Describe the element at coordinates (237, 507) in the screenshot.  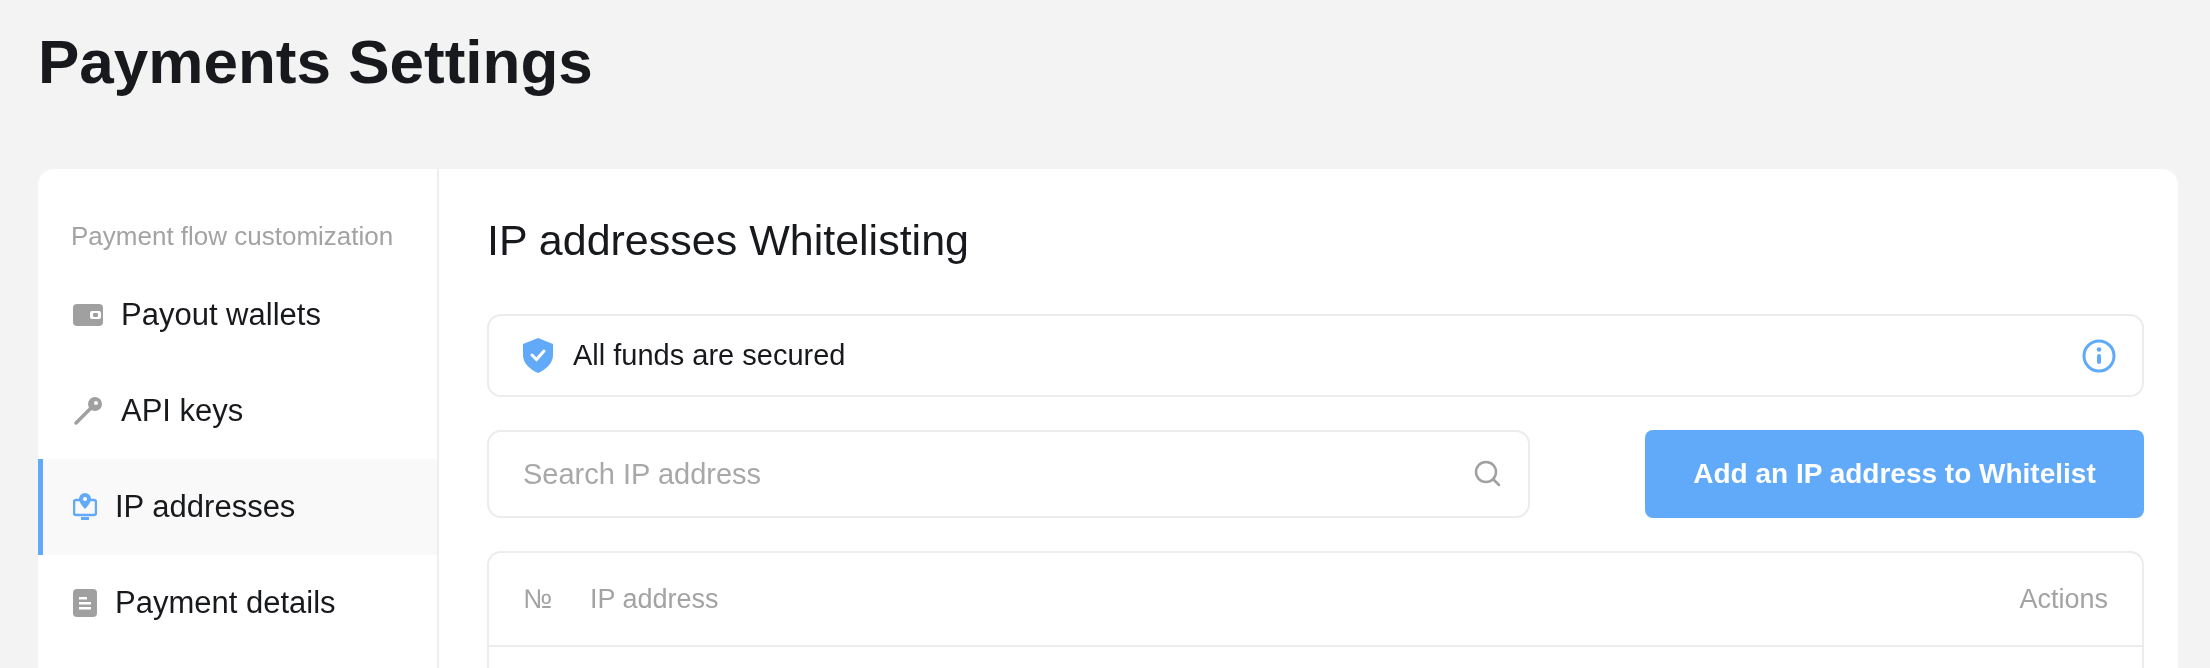
I see `sidebar-item: IP addresses` at that location.